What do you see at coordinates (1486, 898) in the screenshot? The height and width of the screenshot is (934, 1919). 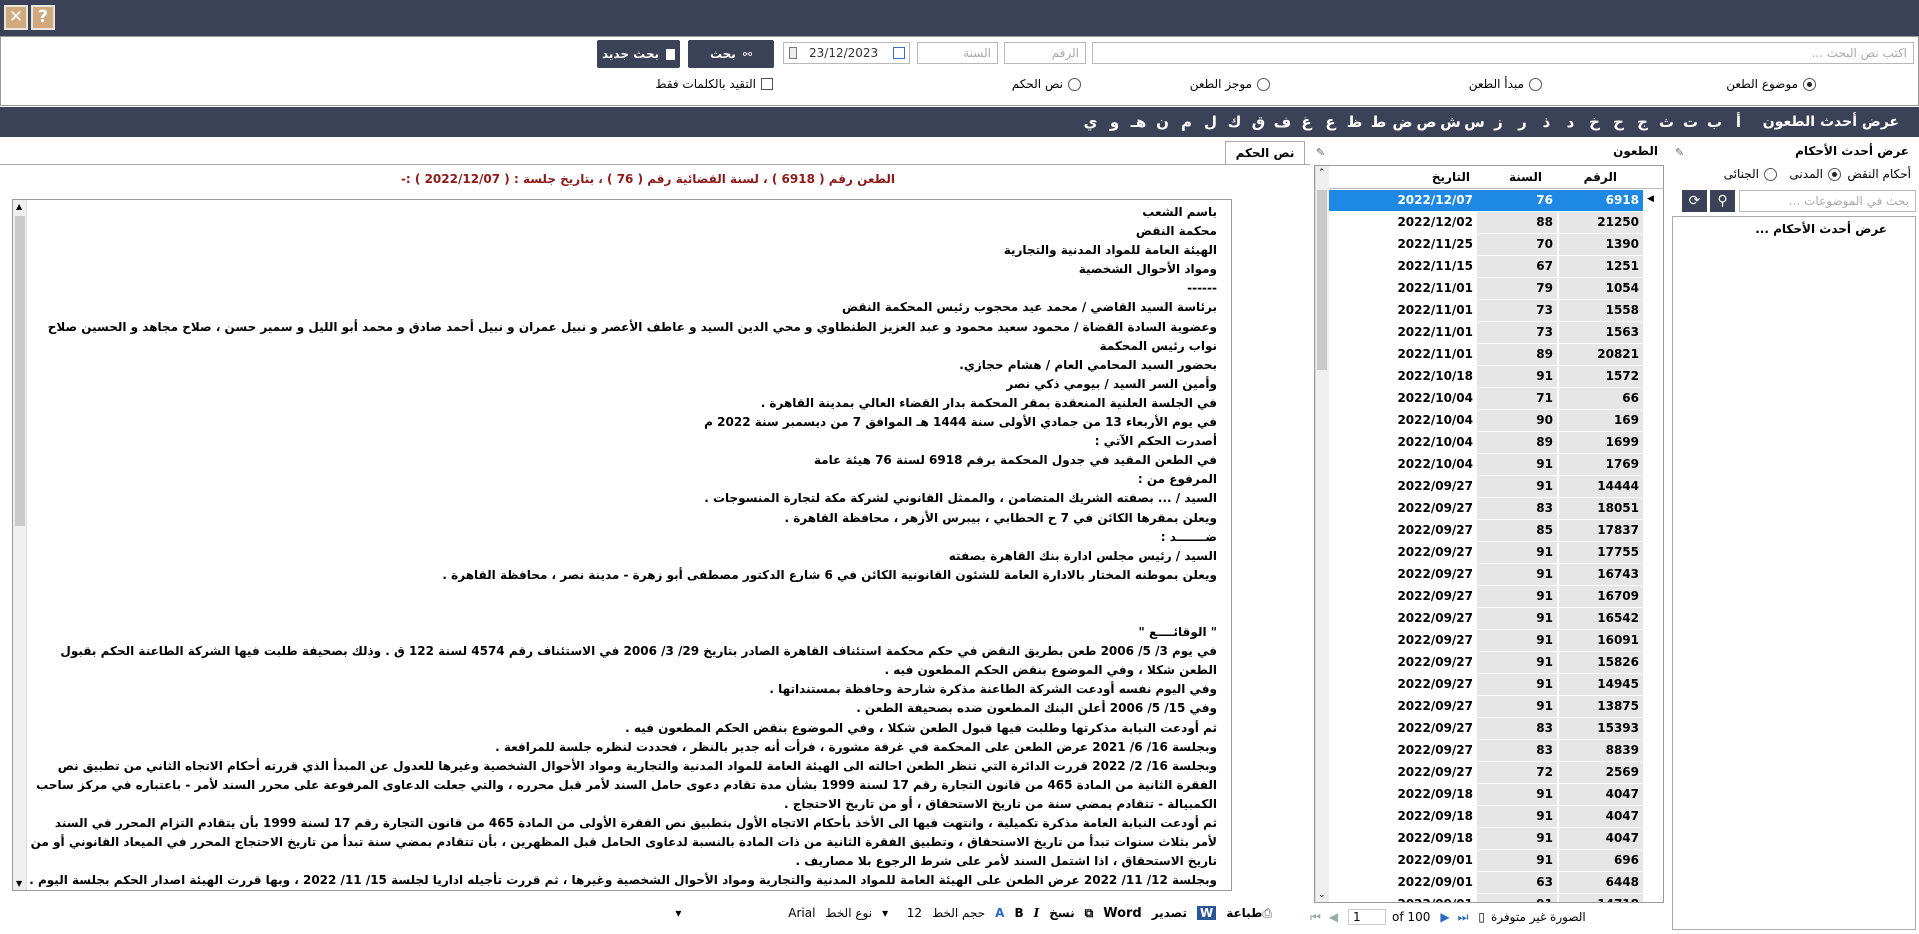 I see `table-row: 14718 91 2022/09/01` at bounding box center [1486, 898].